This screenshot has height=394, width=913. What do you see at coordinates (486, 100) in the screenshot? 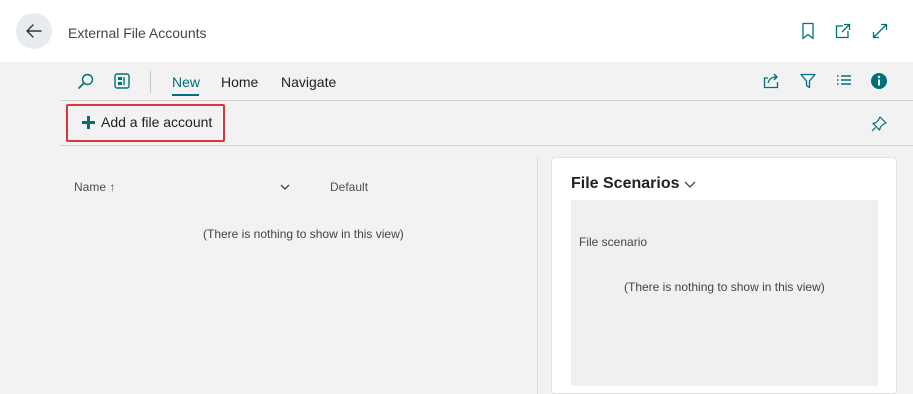
I see `command-bar-divider` at bounding box center [486, 100].